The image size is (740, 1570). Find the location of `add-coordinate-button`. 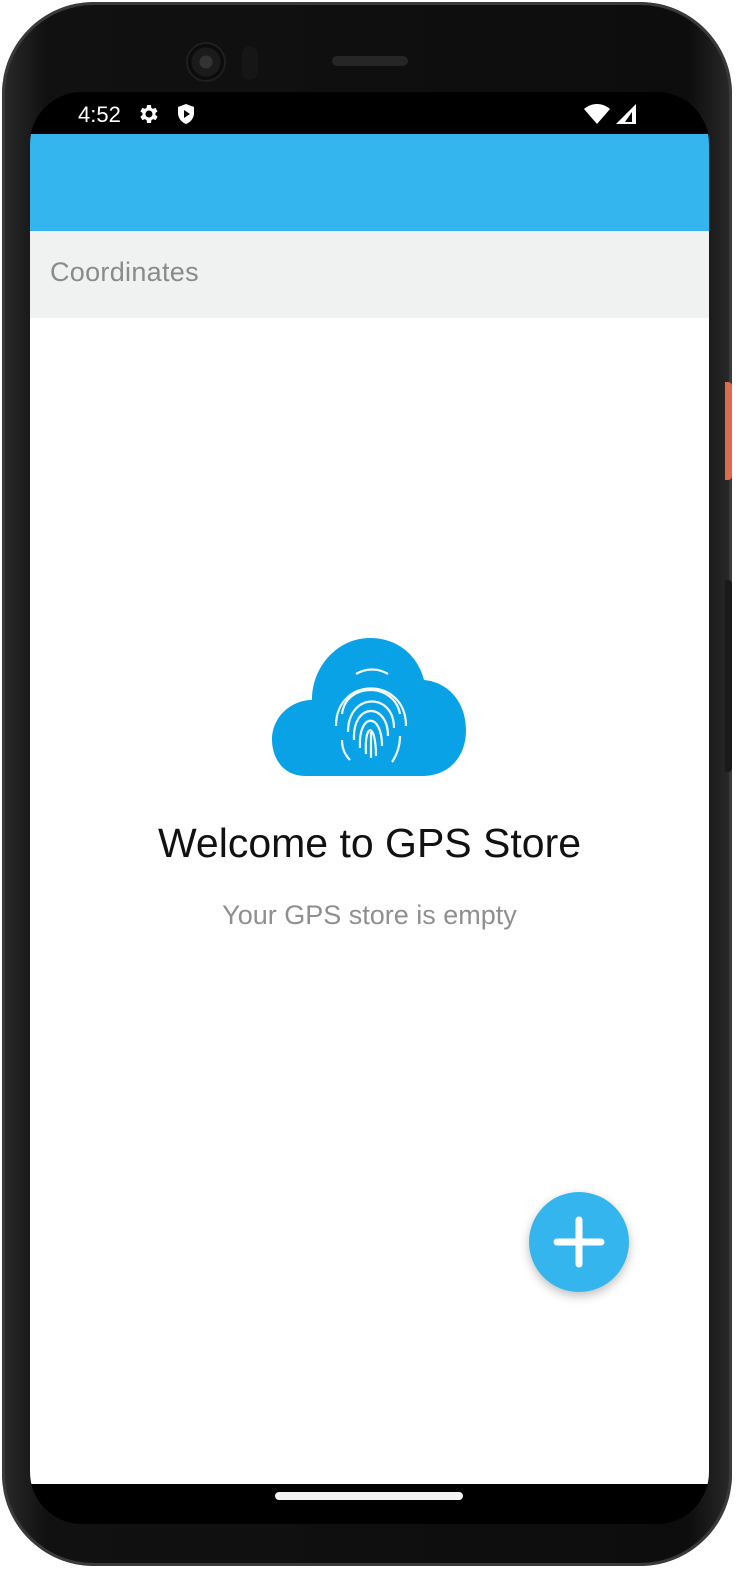

add-coordinate-button is located at coordinates (579, 1242).